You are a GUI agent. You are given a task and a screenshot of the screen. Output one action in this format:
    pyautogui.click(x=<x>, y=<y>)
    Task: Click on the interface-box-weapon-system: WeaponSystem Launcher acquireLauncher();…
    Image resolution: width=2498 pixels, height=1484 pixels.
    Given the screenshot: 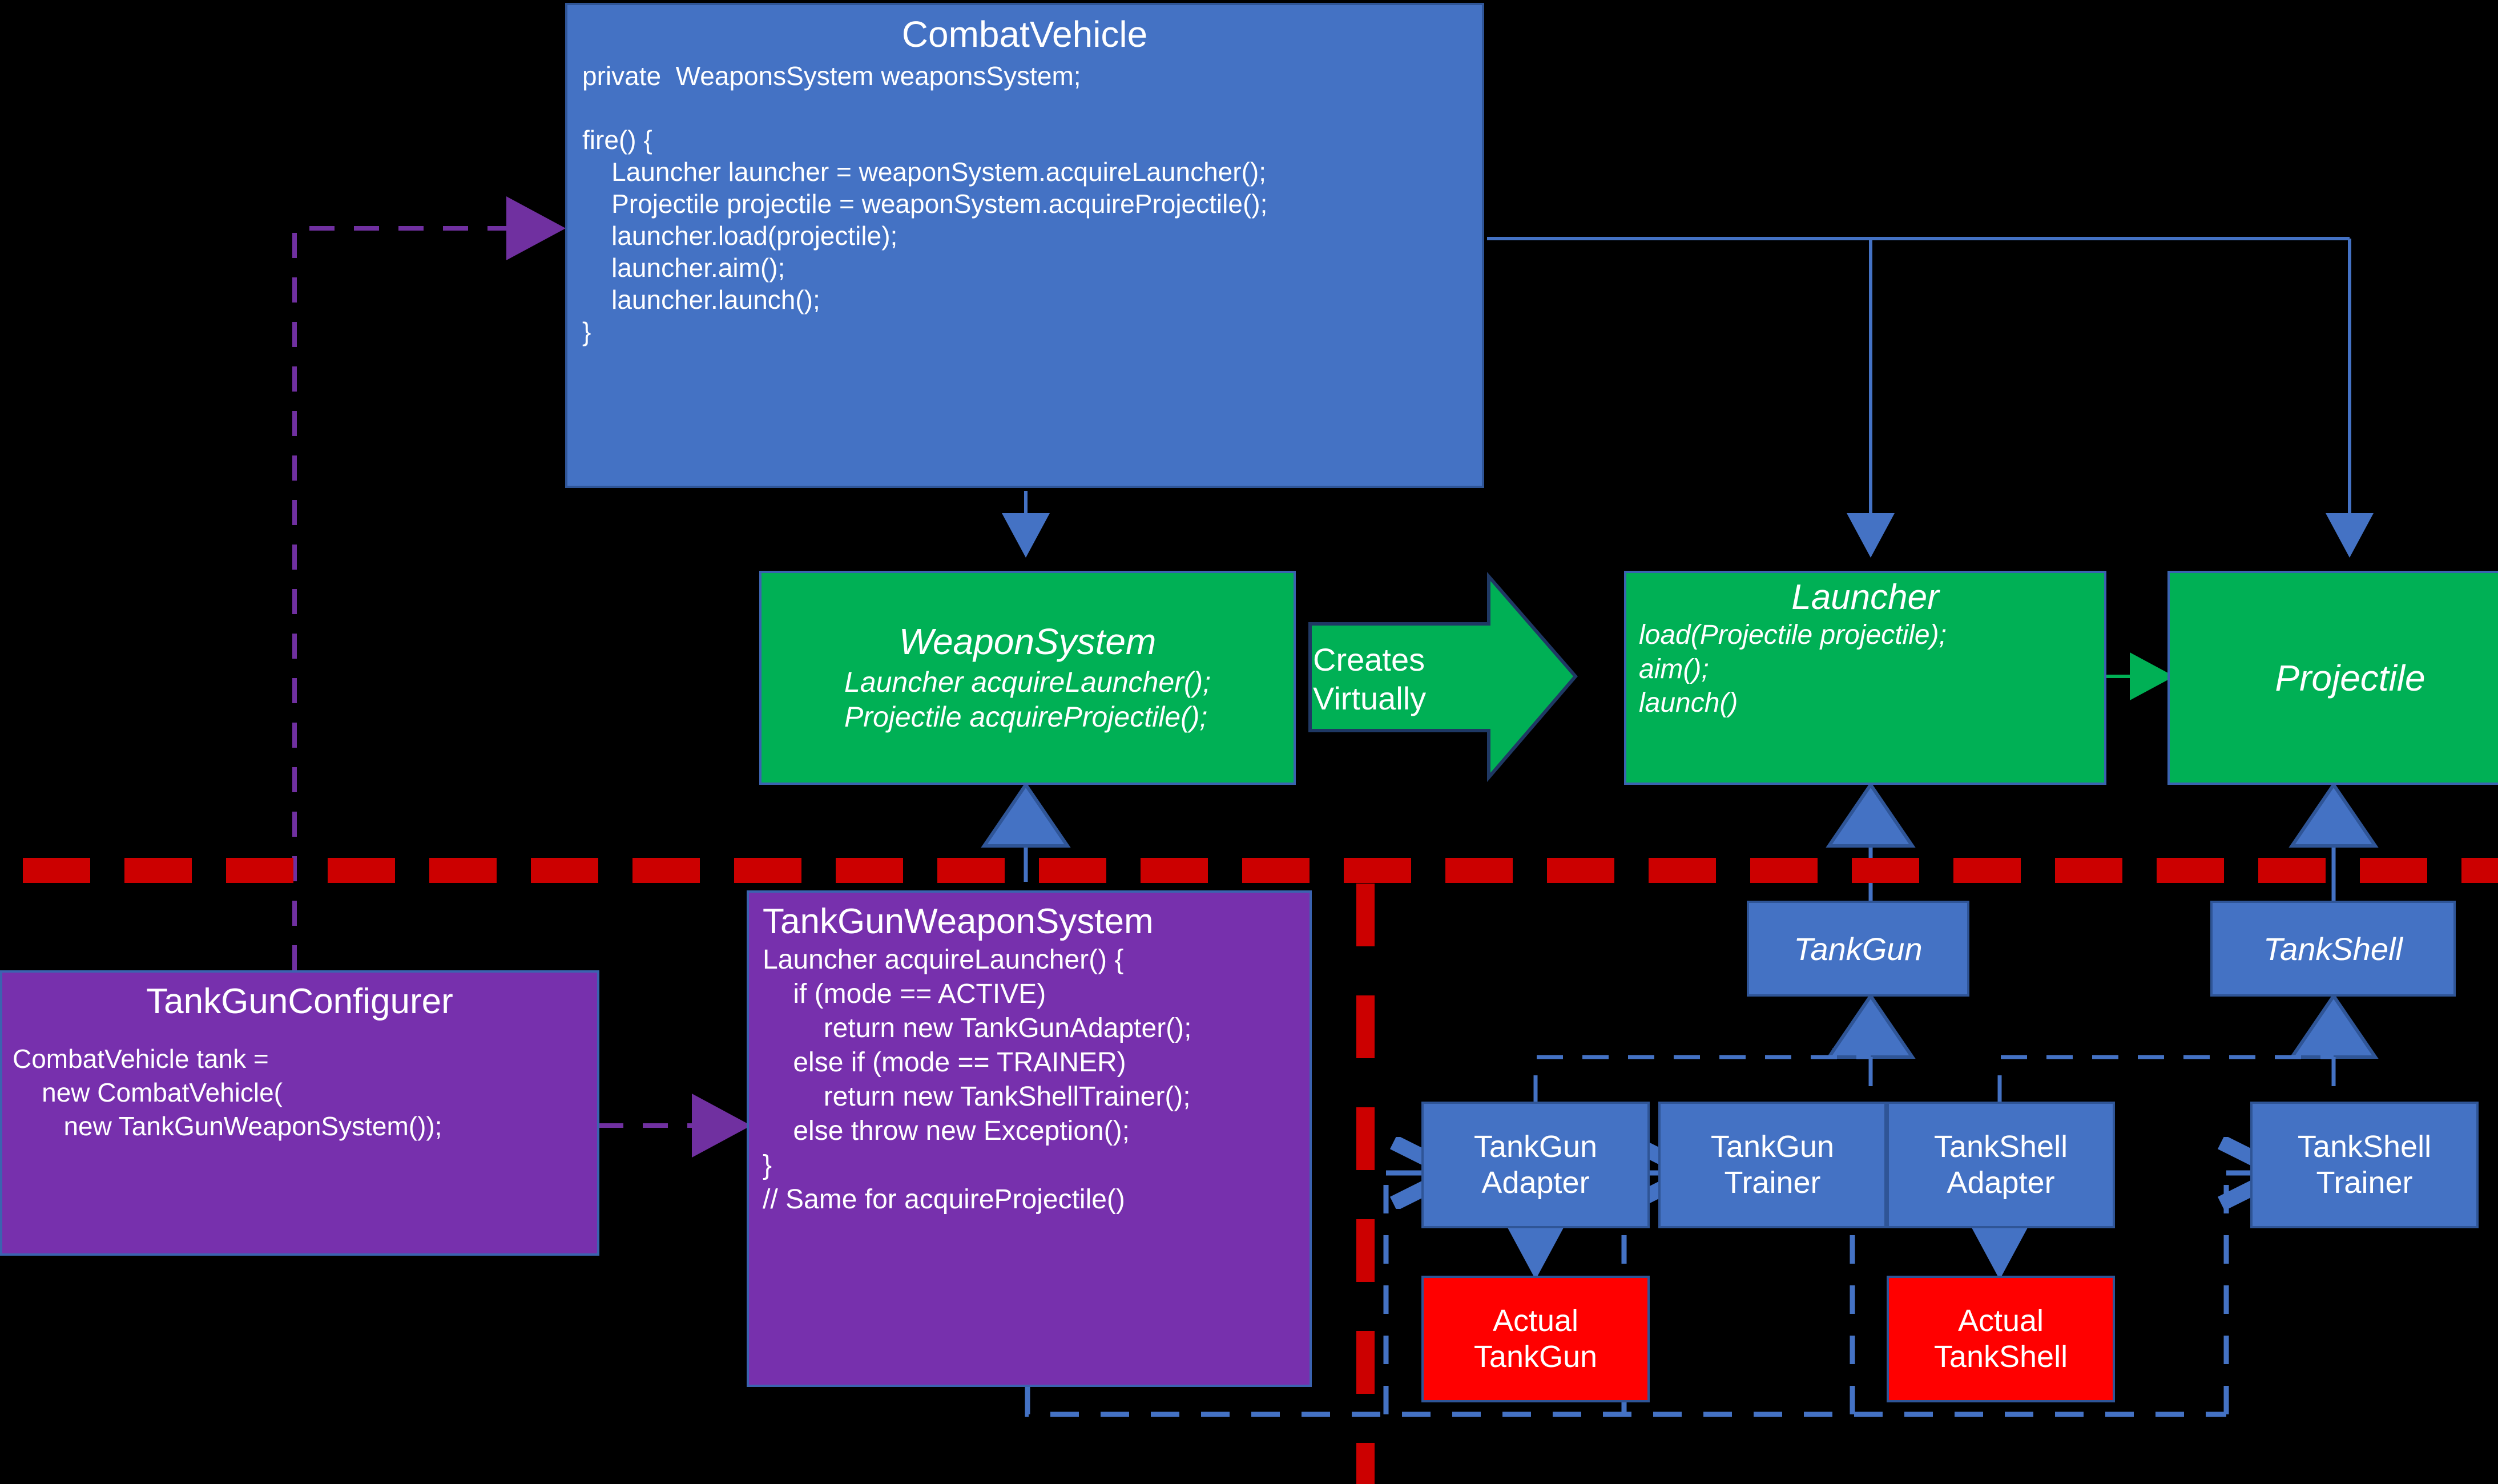 What is the action you would take?
    pyautogui.click(x=1027, y=678)
    